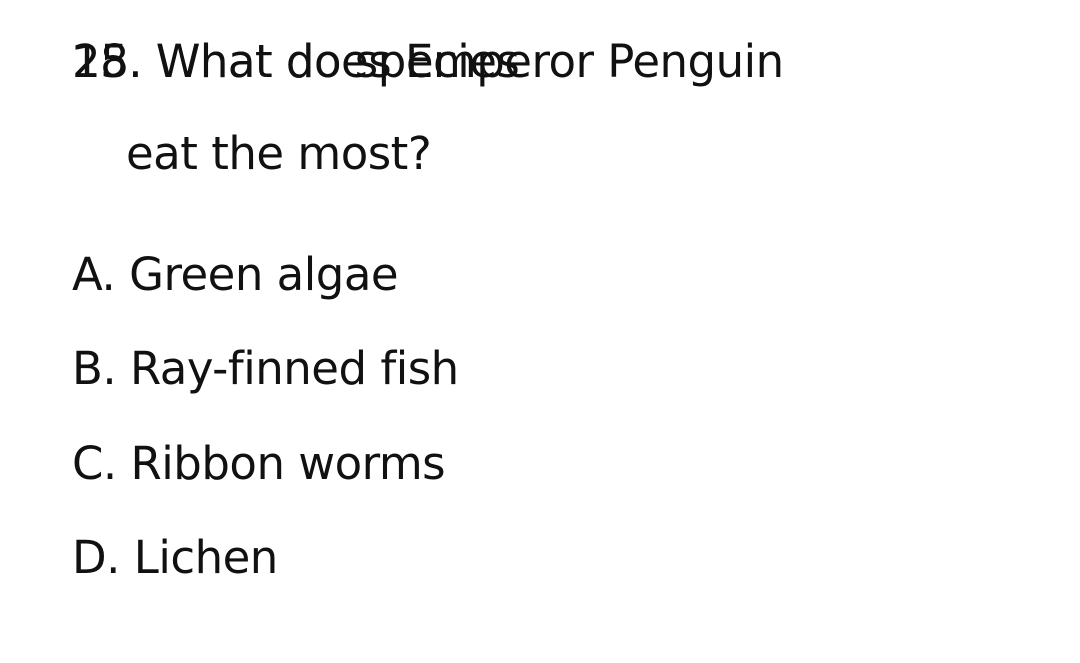  I want to click on question-text-overlap-line: 15. What do species, so click(296, 61).